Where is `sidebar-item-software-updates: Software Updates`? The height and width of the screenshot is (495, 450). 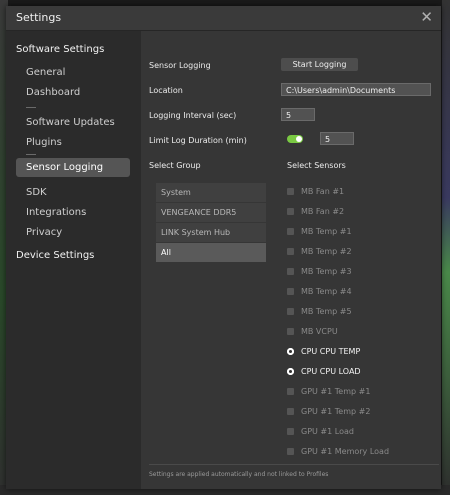 sidebar-item-software-updates: Software Updates is located at coordinates (70, 122).